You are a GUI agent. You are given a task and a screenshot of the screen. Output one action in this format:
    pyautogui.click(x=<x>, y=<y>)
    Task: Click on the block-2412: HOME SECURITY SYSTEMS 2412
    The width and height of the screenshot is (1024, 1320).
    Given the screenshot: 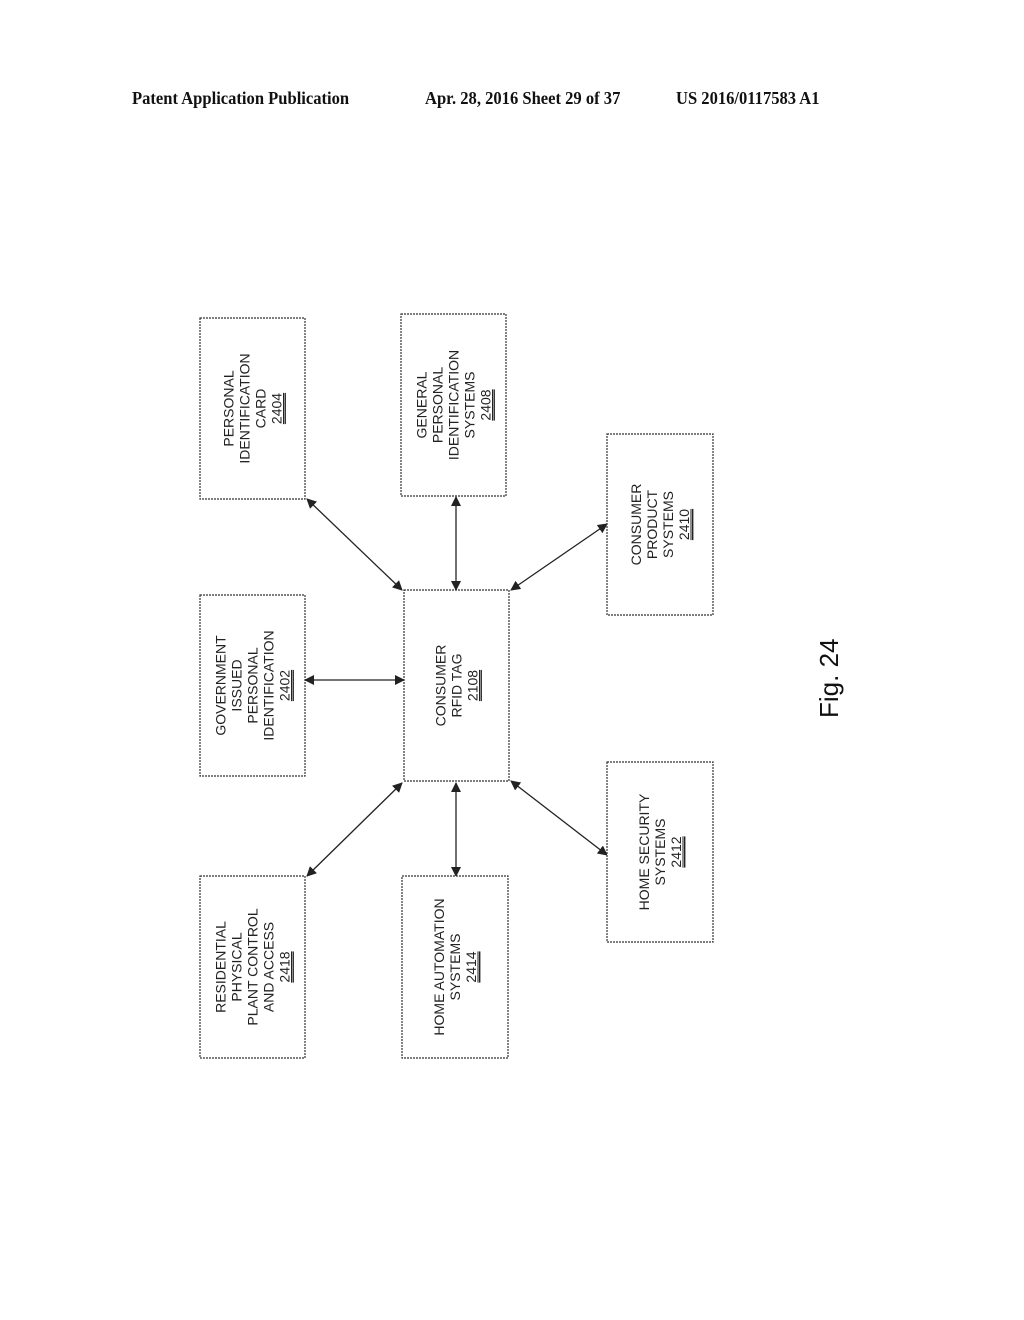 What is the action you would take?
    pyautogui.click(x=660, y=852)
    